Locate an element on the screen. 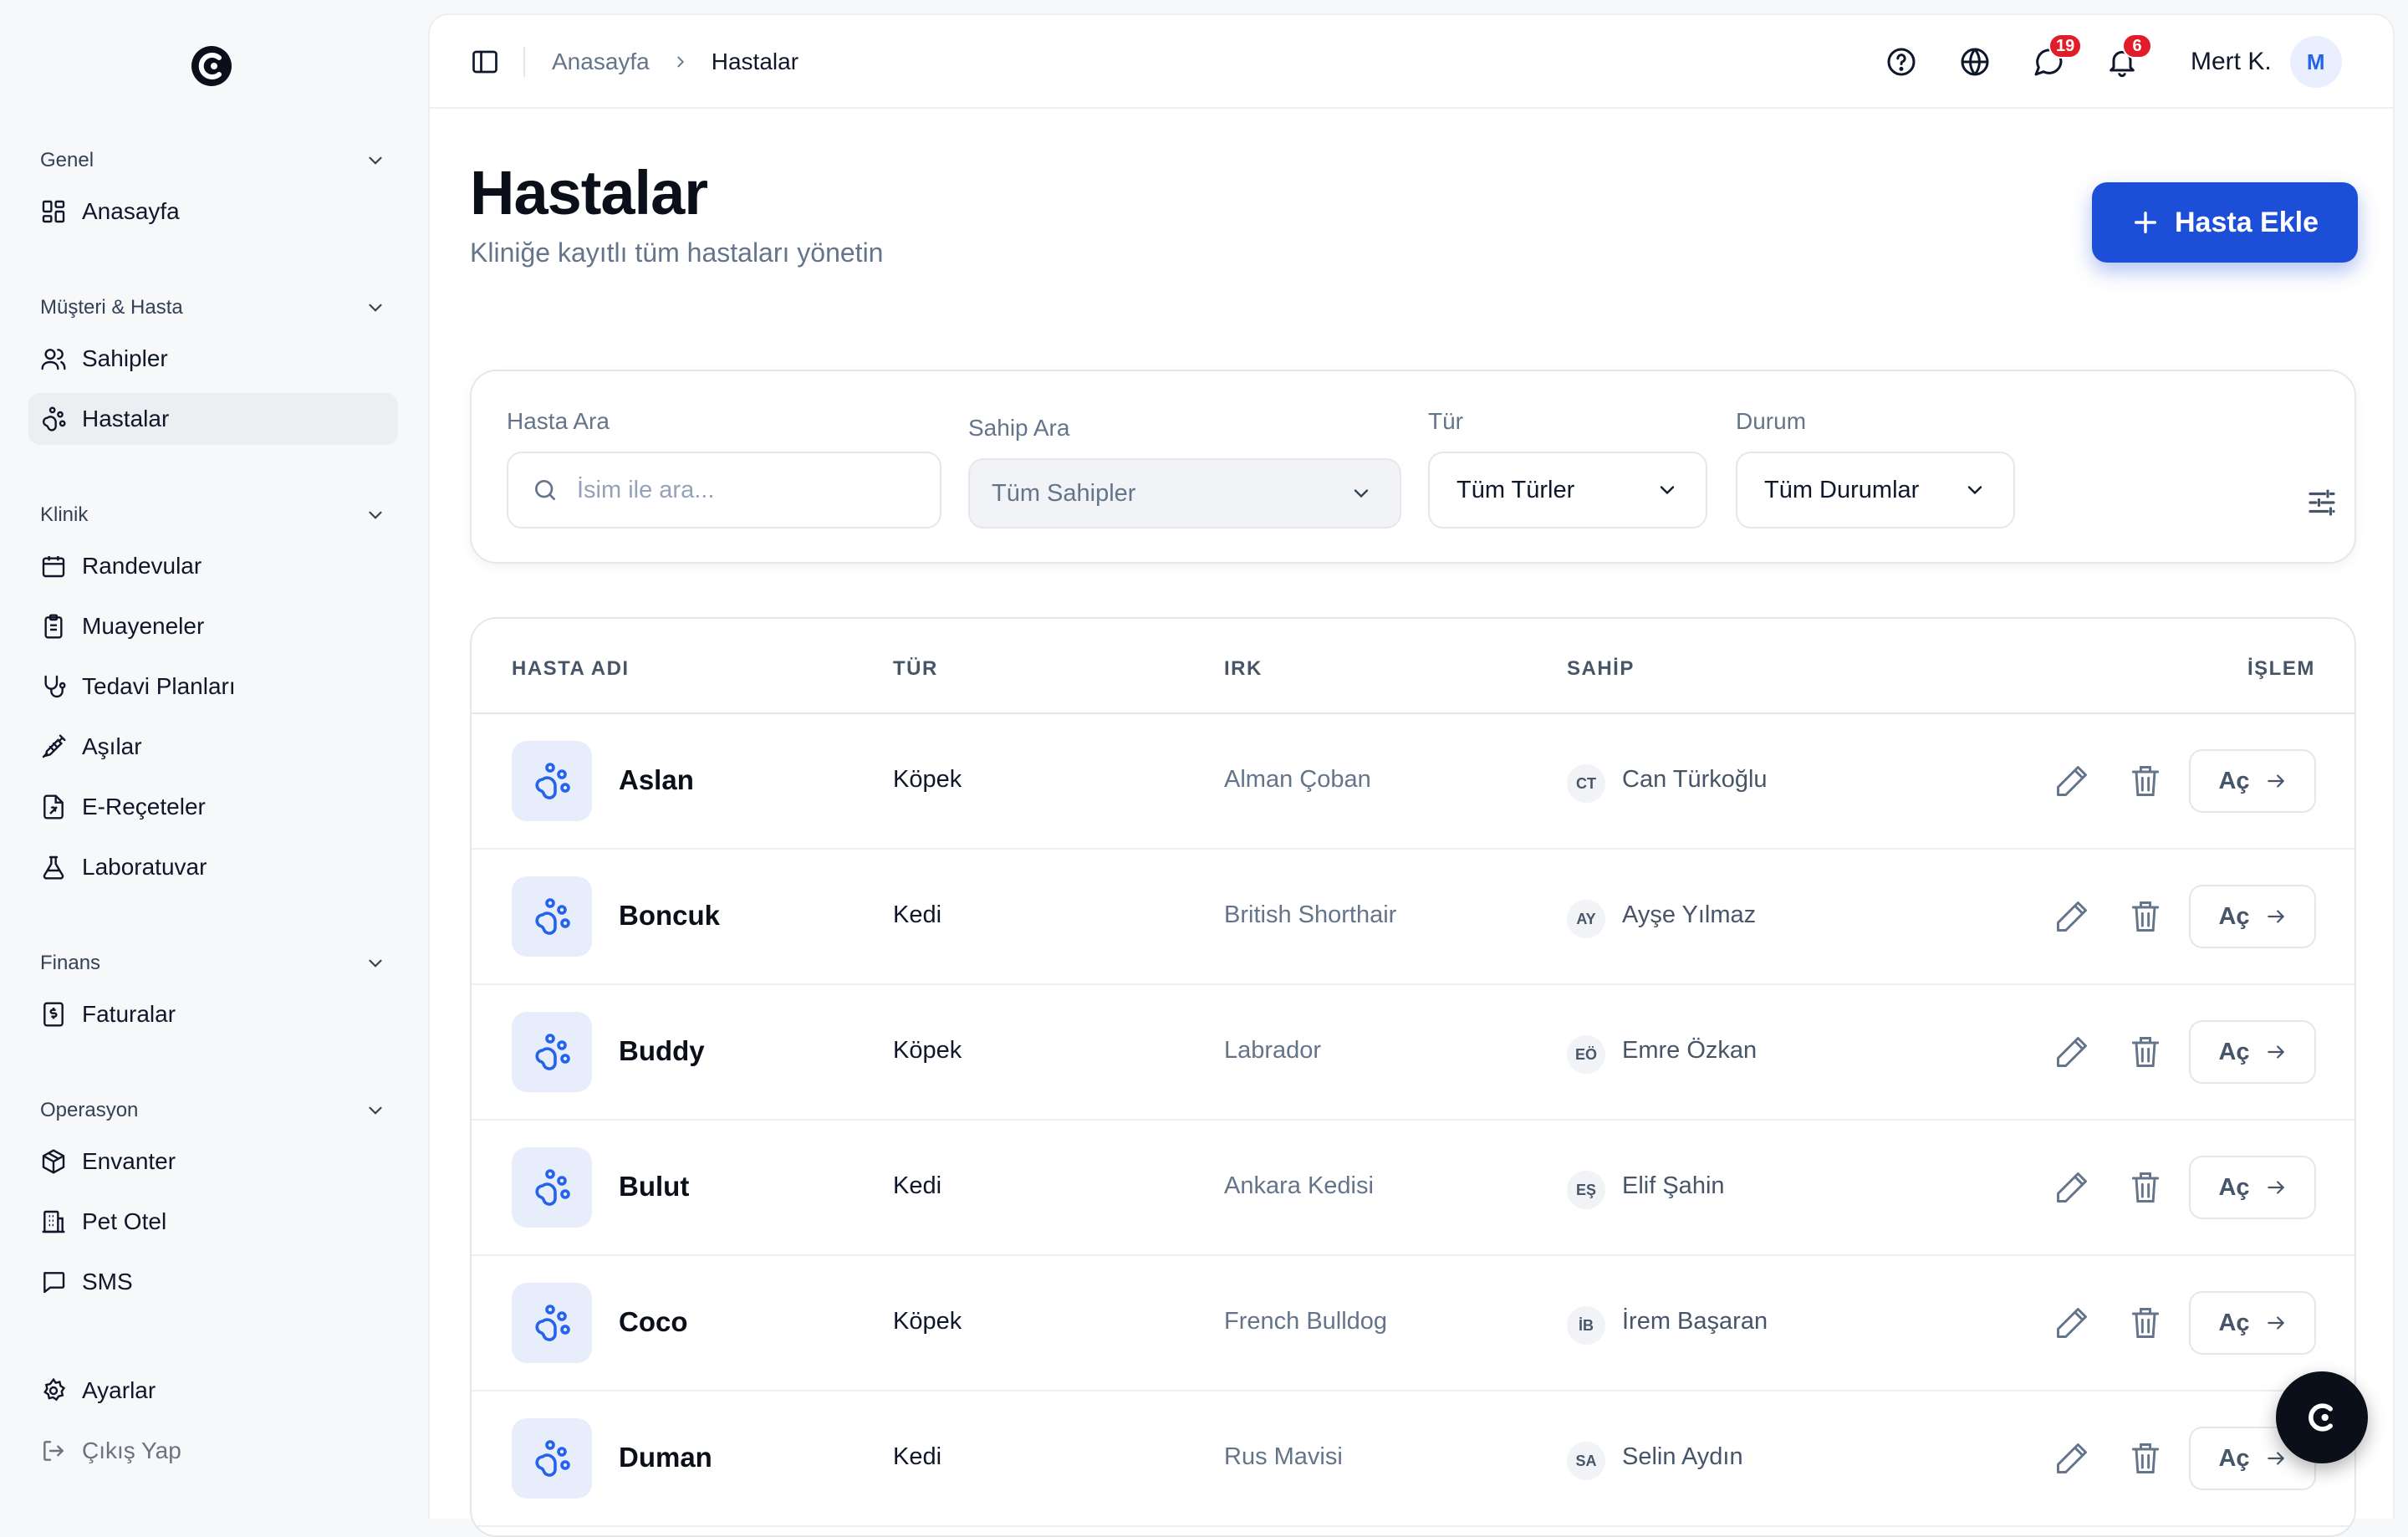 The image size is (2408, 1537). messages-button: 19 is located at coordinates (2058, 56).